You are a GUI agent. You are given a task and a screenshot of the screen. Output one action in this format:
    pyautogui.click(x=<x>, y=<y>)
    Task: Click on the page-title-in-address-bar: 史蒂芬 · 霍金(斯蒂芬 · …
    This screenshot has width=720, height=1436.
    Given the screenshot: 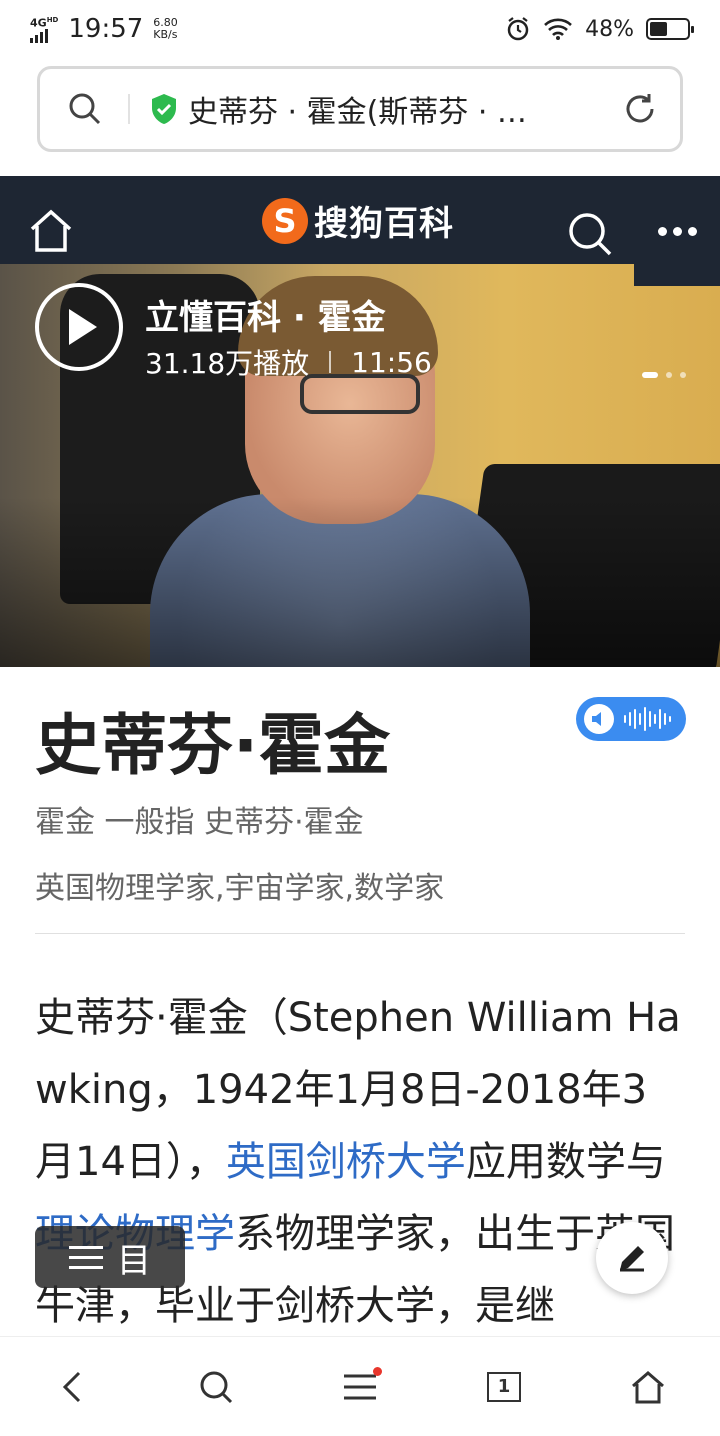 What is the action you would take?
    pyautogui.click(x=405, y=109)
    